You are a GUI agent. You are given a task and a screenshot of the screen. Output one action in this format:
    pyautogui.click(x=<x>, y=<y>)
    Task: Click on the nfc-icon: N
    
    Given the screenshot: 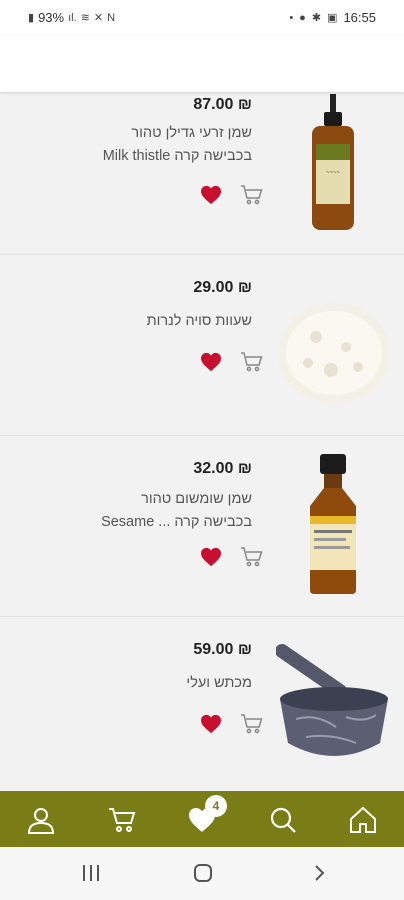 What is the action you would take?
    pyautogui.click(x=111, y=17)
    